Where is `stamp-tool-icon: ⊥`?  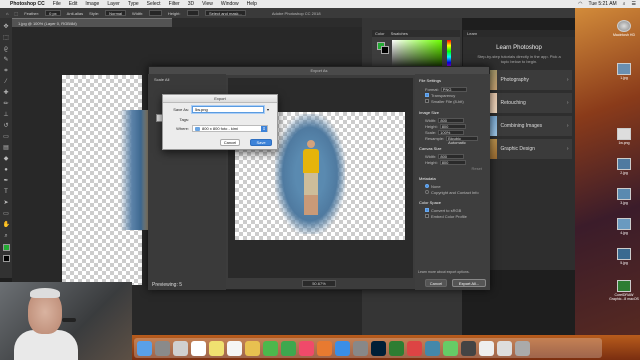 stamp-tool-icon: ⊥ is located at coordinates (6, 115).